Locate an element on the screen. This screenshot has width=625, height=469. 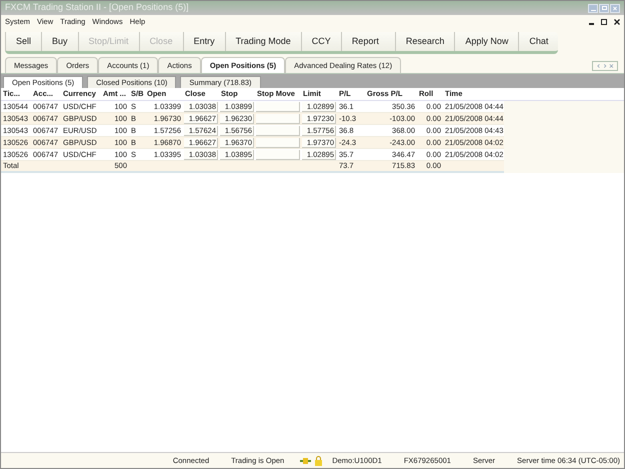
toolbar-button: Chat is located at coordinates (538, 41).